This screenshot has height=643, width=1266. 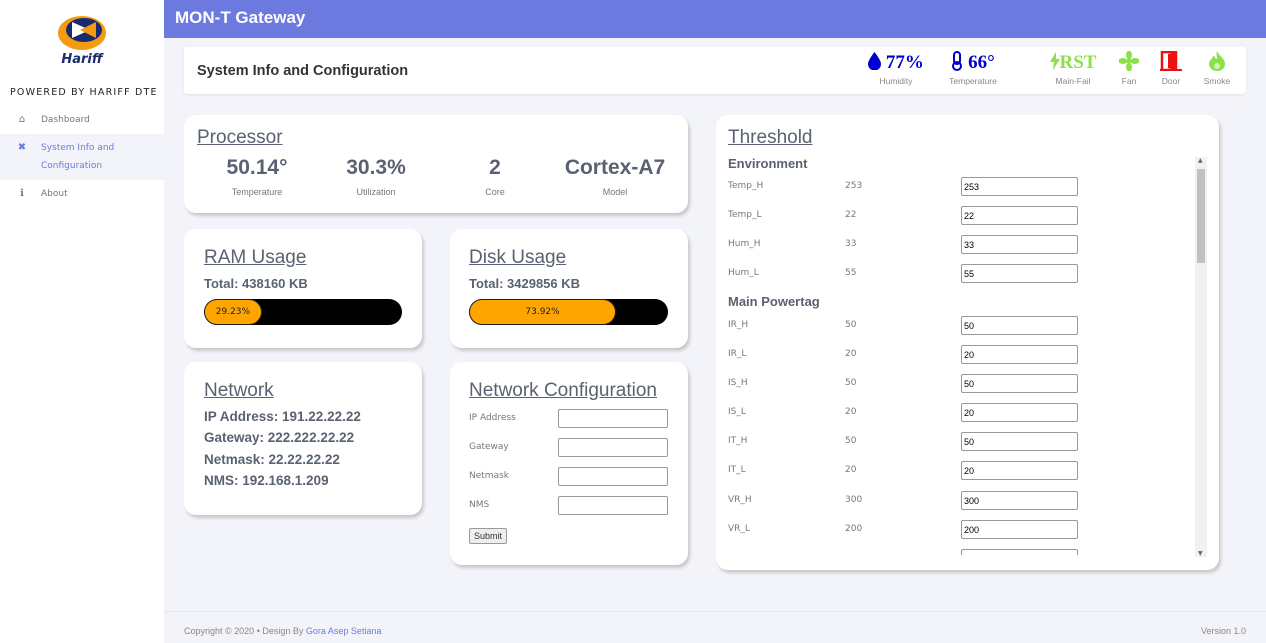 I want to click on threshold-input-vr-l, so click(x=1019, y=529).